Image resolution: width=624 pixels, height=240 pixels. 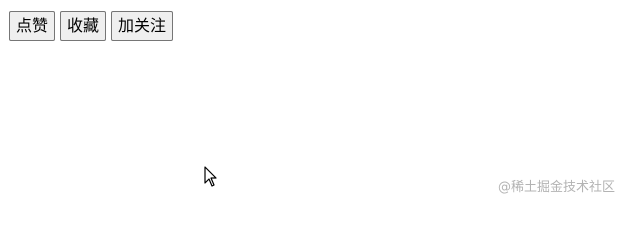 What do you see at coordinates (83, 26) in the screenshot?
I see `favorite-button: 收藏` at bounding box center [83, 26].